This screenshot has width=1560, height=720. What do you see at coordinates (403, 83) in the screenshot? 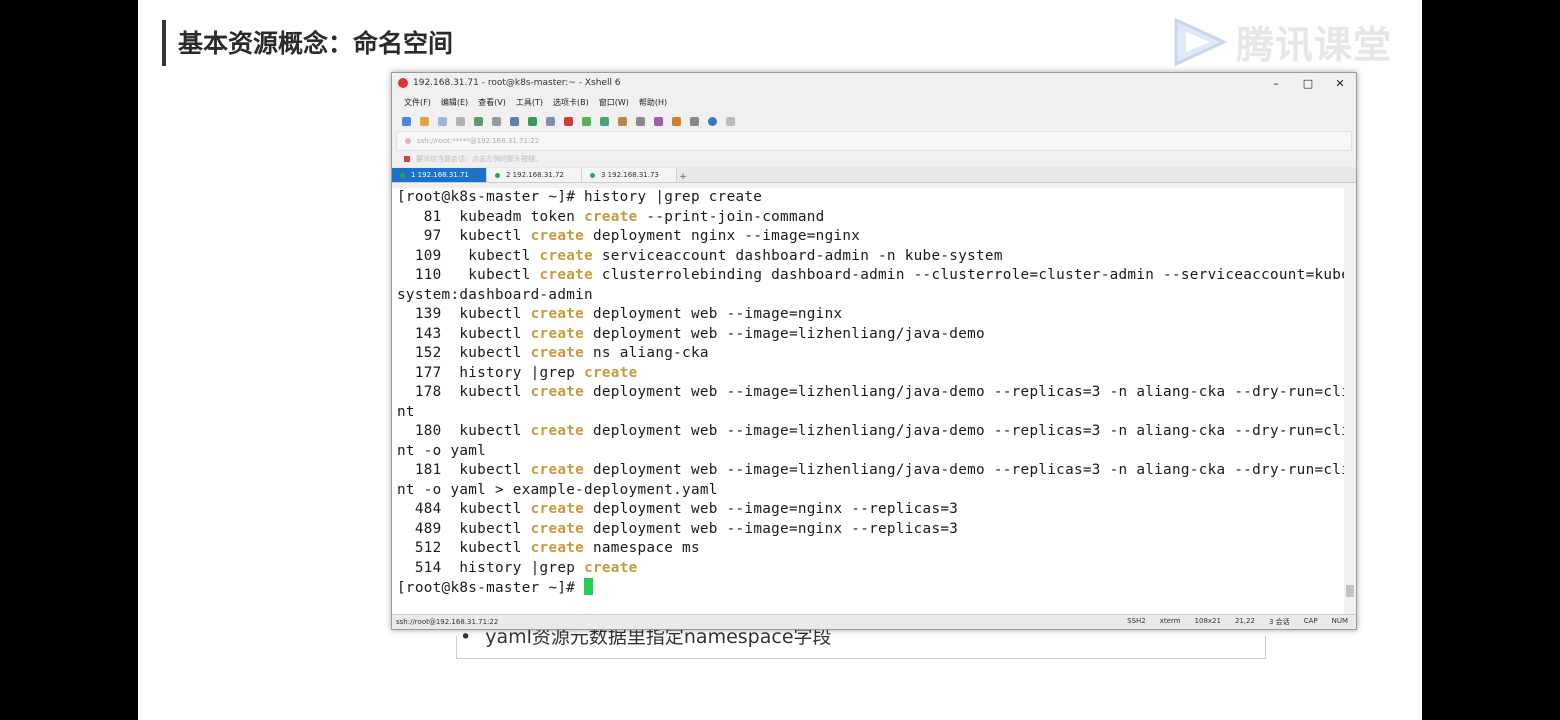
I see `xshell-app-icon` at bounding box center [403, 83].